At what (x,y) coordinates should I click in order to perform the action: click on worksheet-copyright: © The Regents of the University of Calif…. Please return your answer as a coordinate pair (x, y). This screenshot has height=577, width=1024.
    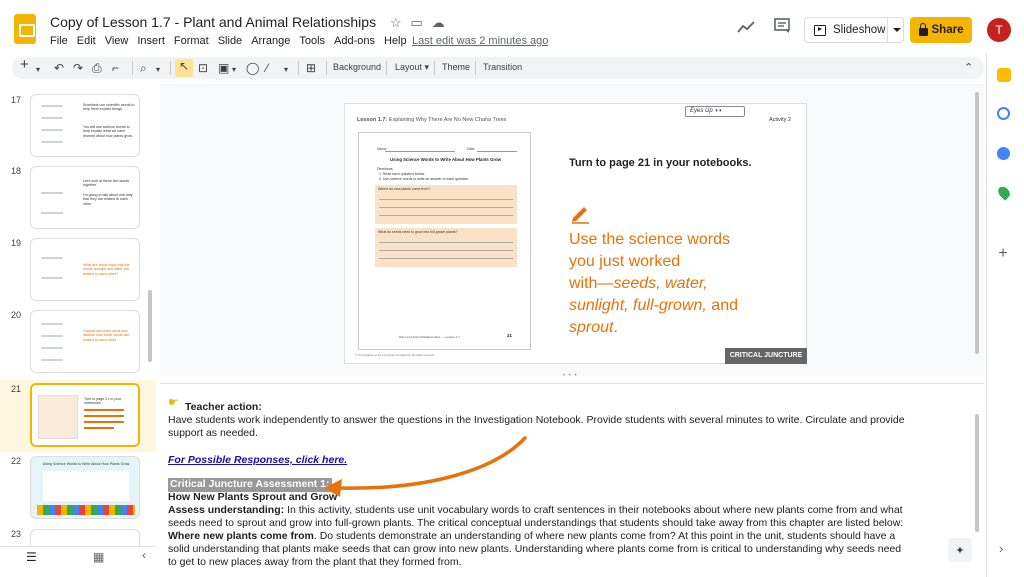
    Looking at the image, I should click on (395, 355).